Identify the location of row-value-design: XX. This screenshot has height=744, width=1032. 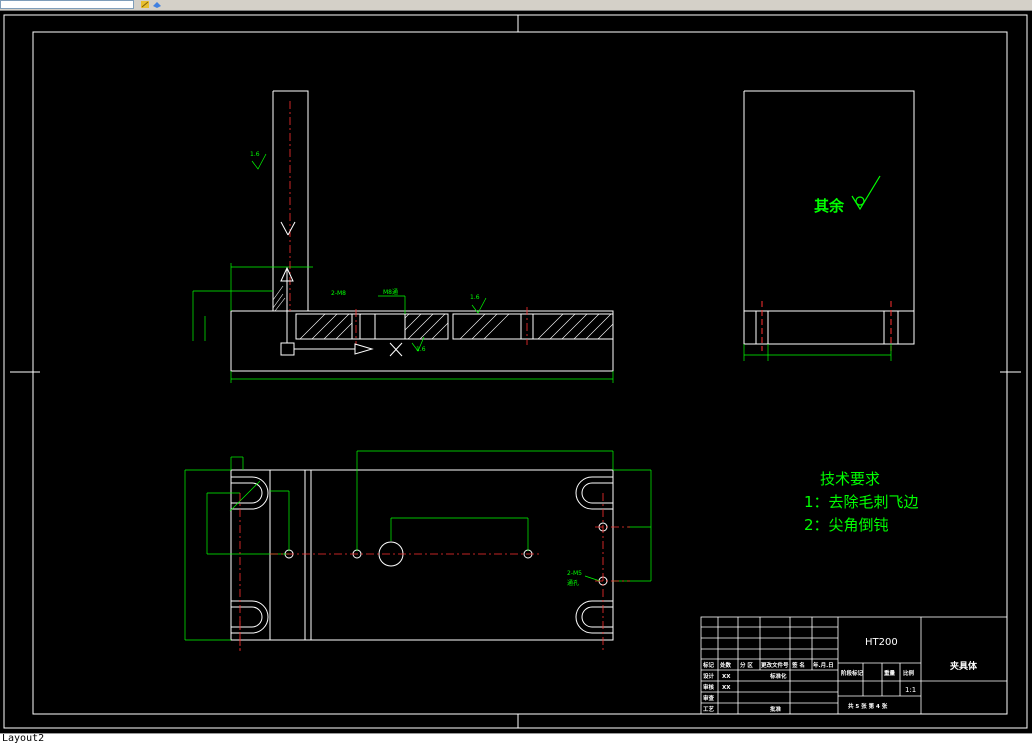
(726, 677).